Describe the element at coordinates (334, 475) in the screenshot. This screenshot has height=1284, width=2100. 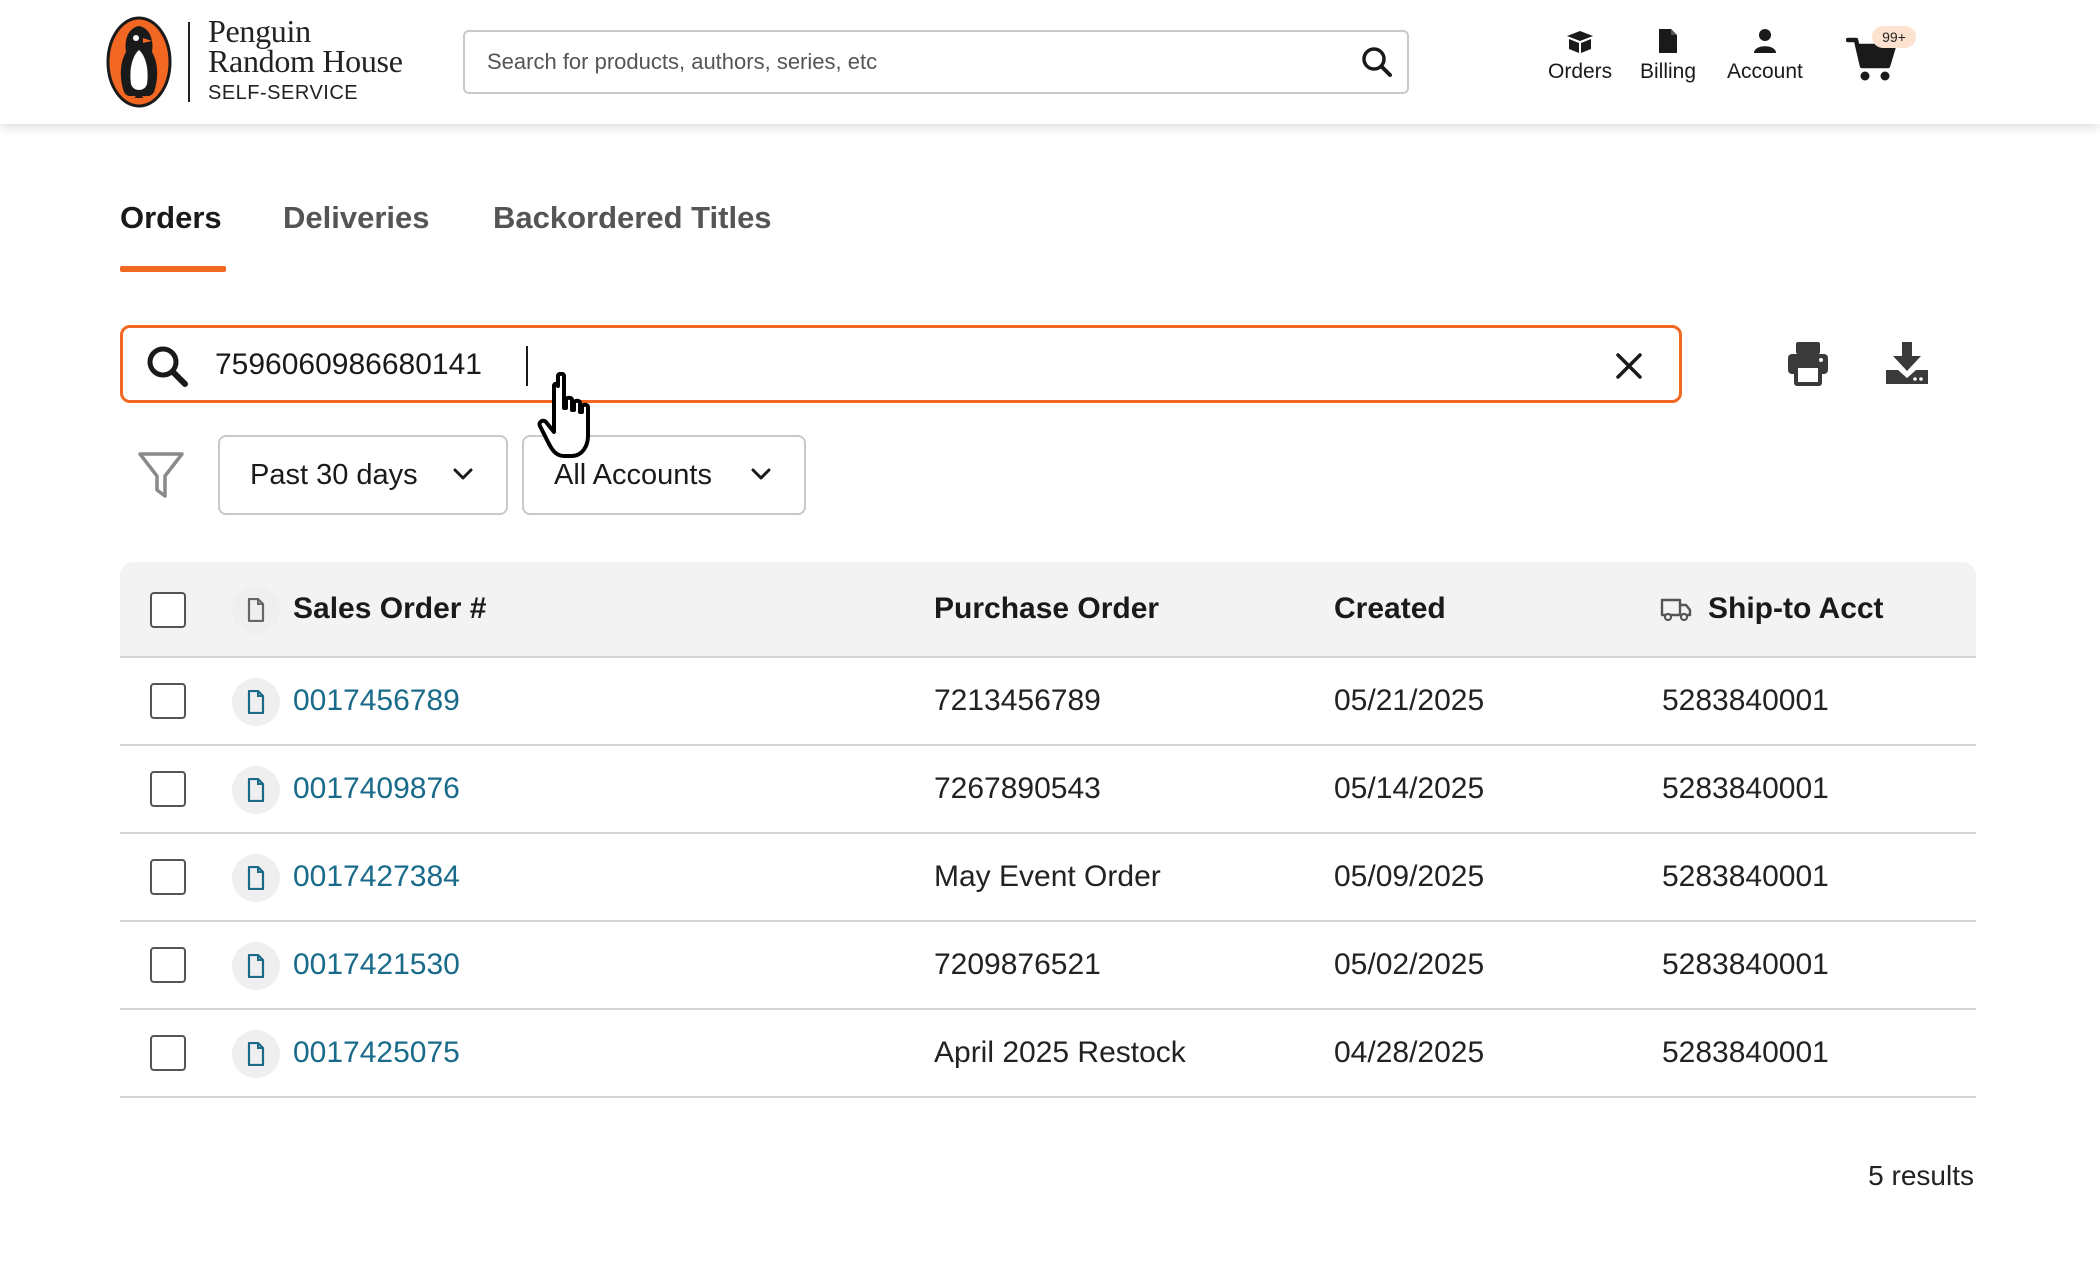
I see `date-range-value: Past 30 days` at that location.